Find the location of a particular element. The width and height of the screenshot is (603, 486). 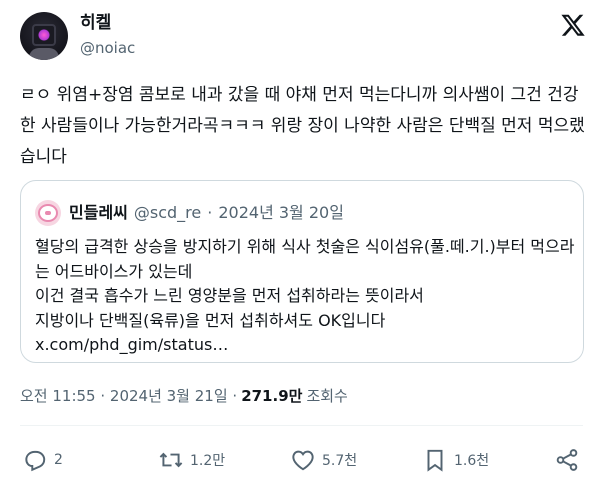

author-display-name: 히켈 is located at coordinates (95, 23).